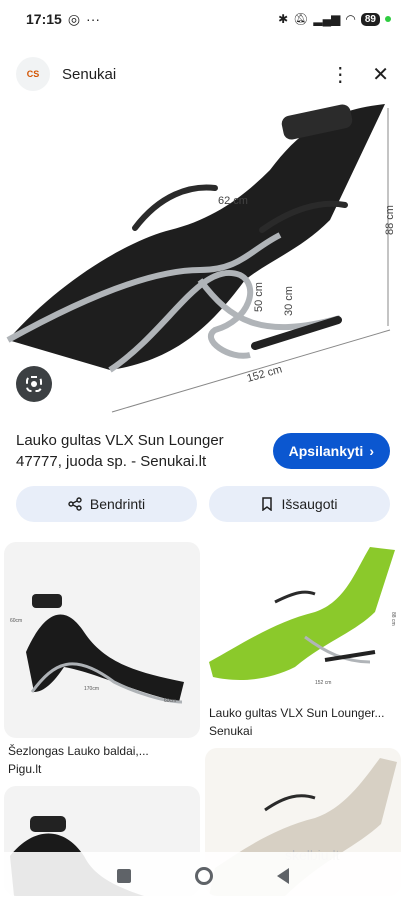 Image resolution: width=405 pixels, height=900 pixels. I want to click on lens-button, so click(34, 384).